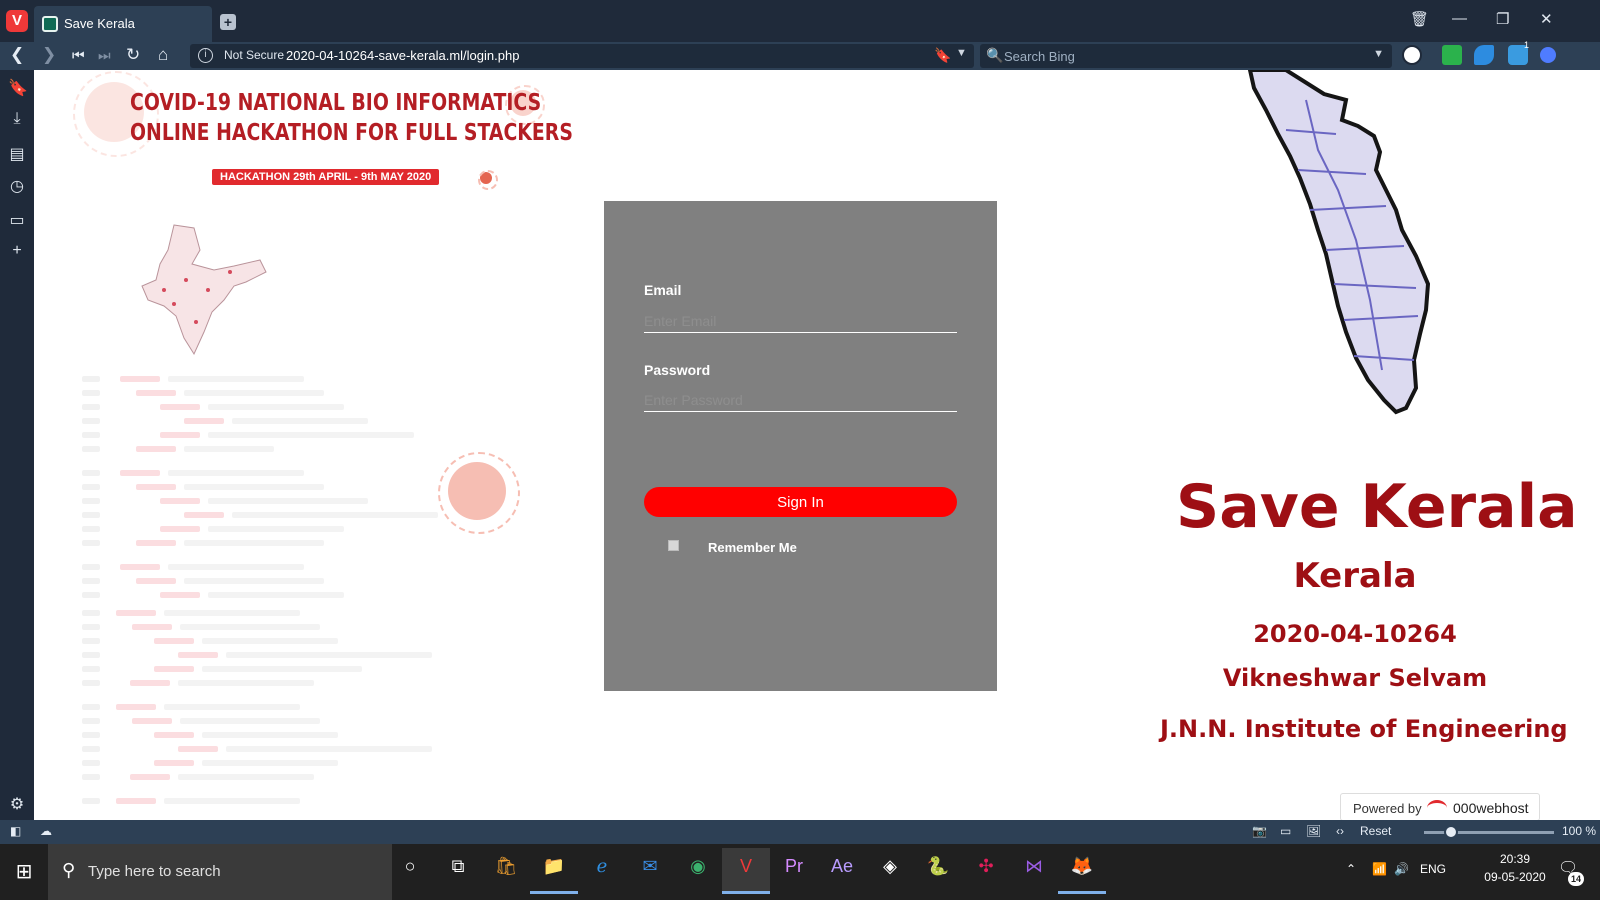 The width and height of the screenshot is (1600, 900). I want to click on settings-gear-icon: ⚙, so click(17, 804).